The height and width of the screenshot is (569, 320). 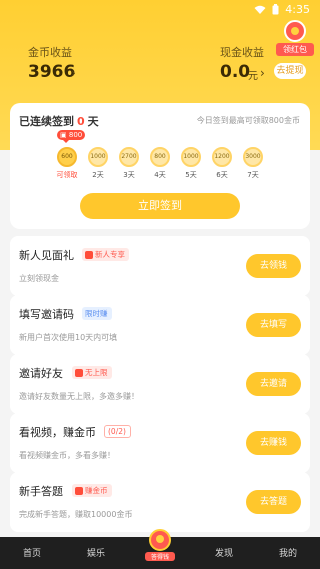 What do you see at coordinates (51, 72) in the screenshot?
I see `coin-income-value: 3966` at bounding box center [51, 72].